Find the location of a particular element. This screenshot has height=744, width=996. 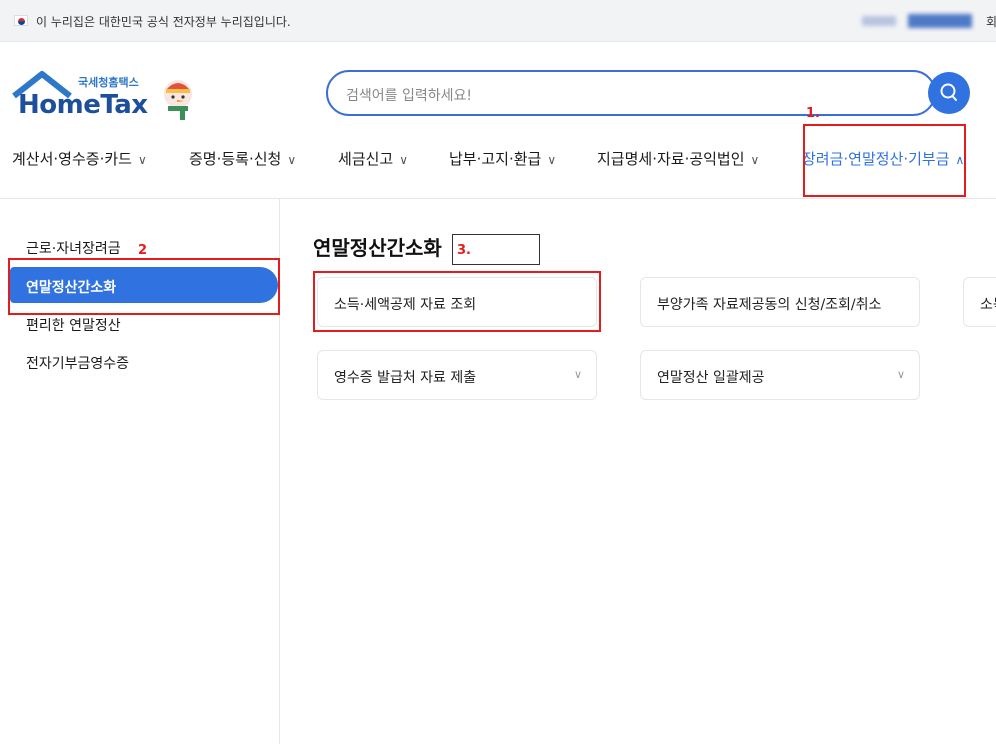

gnb-item-label: 지급명세·자료·공익법인 is located at coordinates (671, 159).